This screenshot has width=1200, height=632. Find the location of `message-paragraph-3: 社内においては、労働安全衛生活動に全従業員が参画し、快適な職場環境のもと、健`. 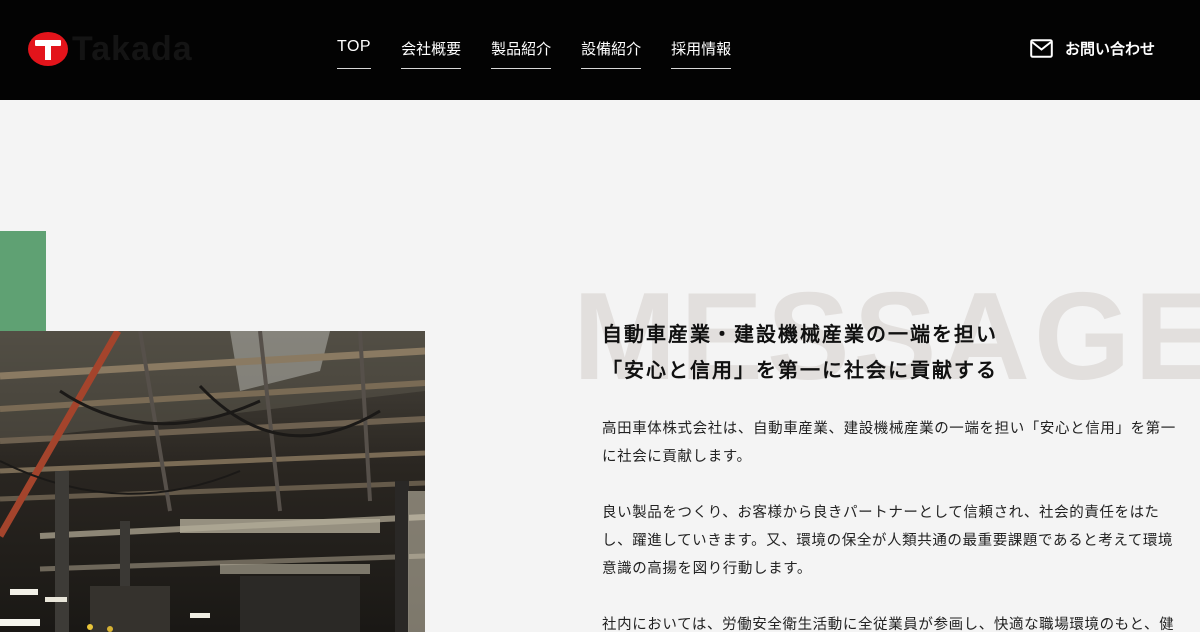

message-paragraph-3: 社内においては、労働安全衛生活動に全従業員が参画し、快適な職場環境のもと、健 is located at coordinates (901, 621).